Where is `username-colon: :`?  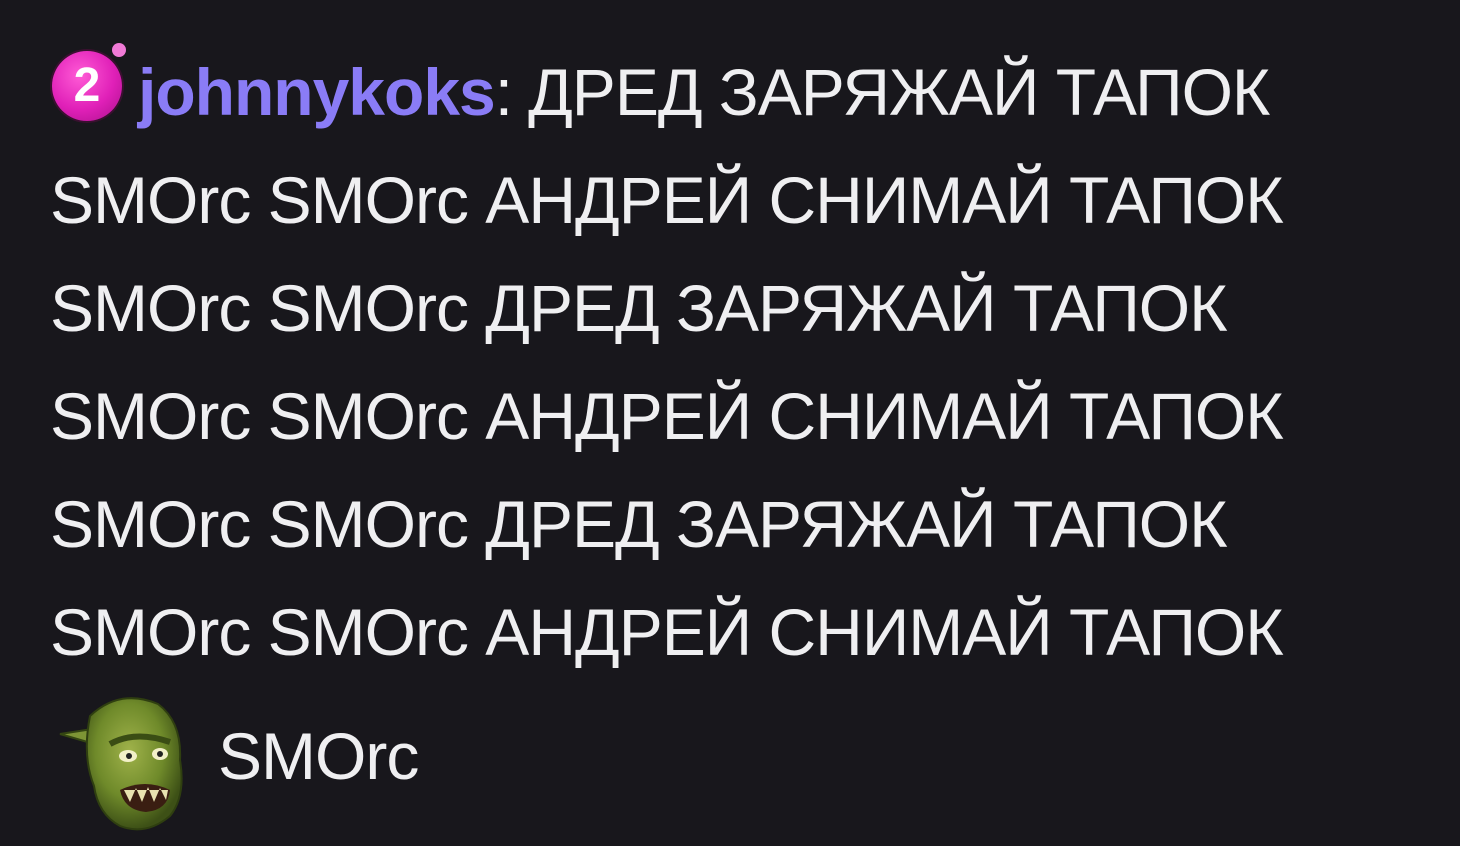 username-colon: : is located at coordinates (503, 92).